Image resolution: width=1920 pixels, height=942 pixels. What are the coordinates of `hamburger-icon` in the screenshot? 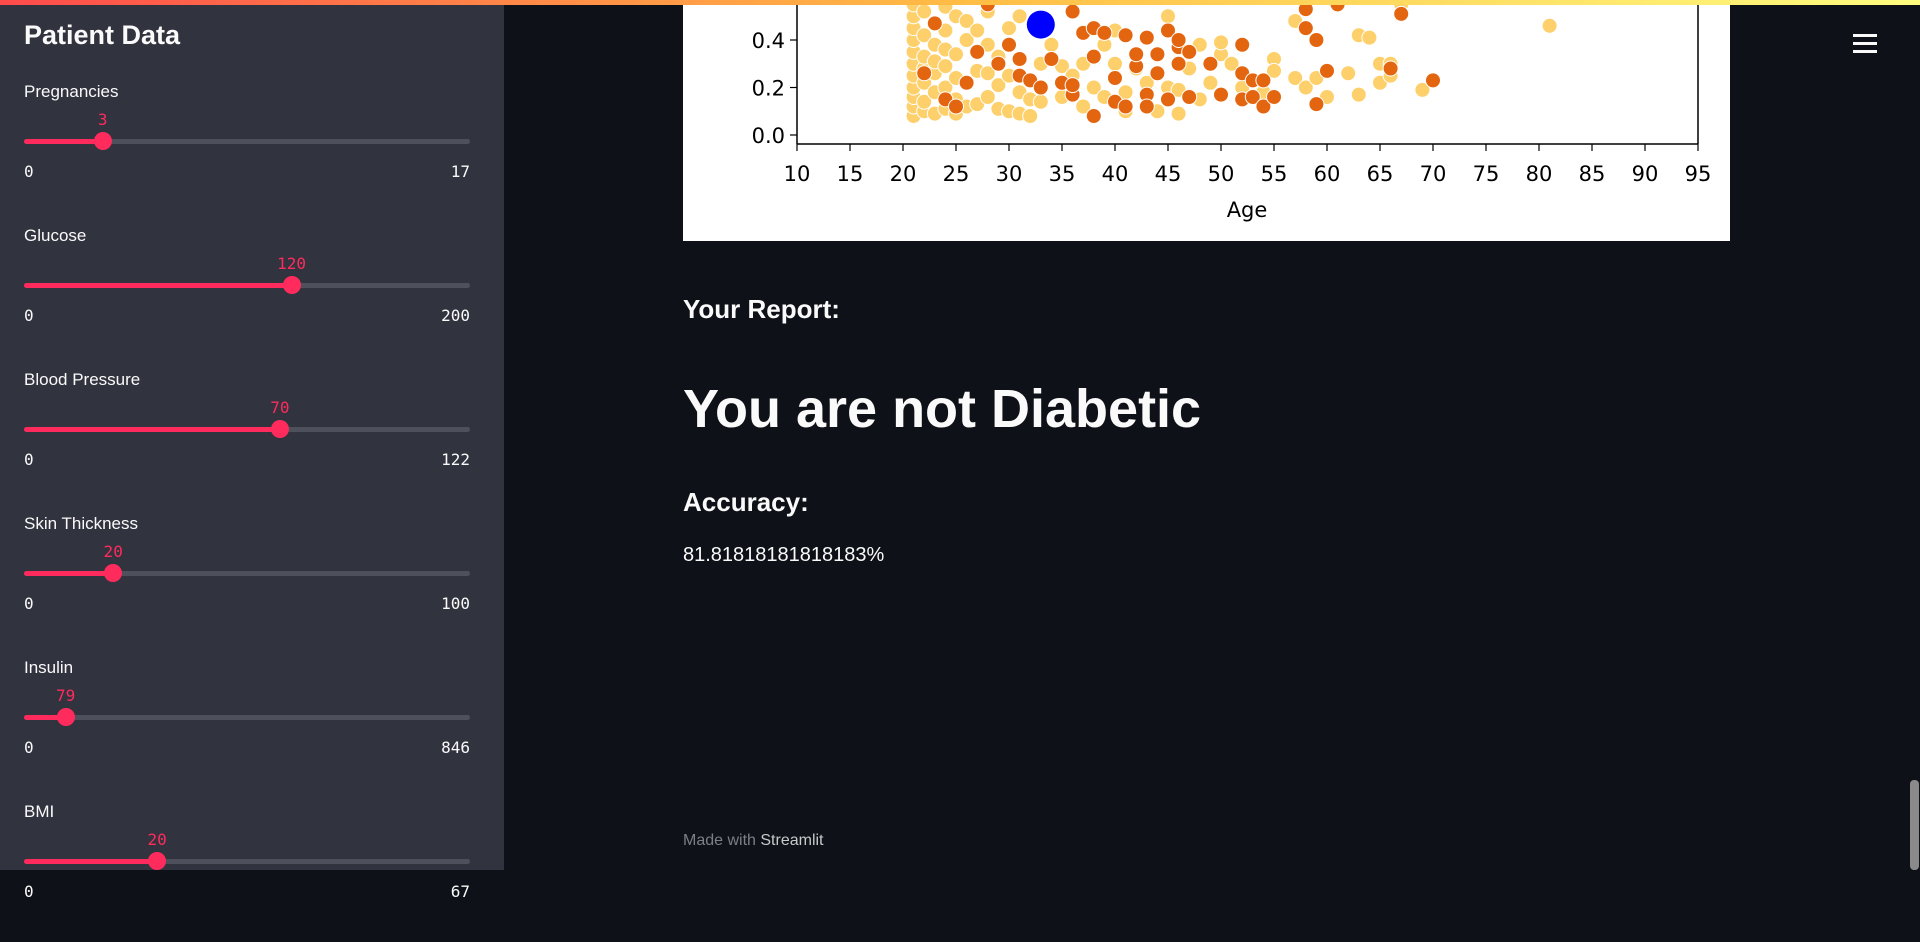 It's located at (1865, 45).